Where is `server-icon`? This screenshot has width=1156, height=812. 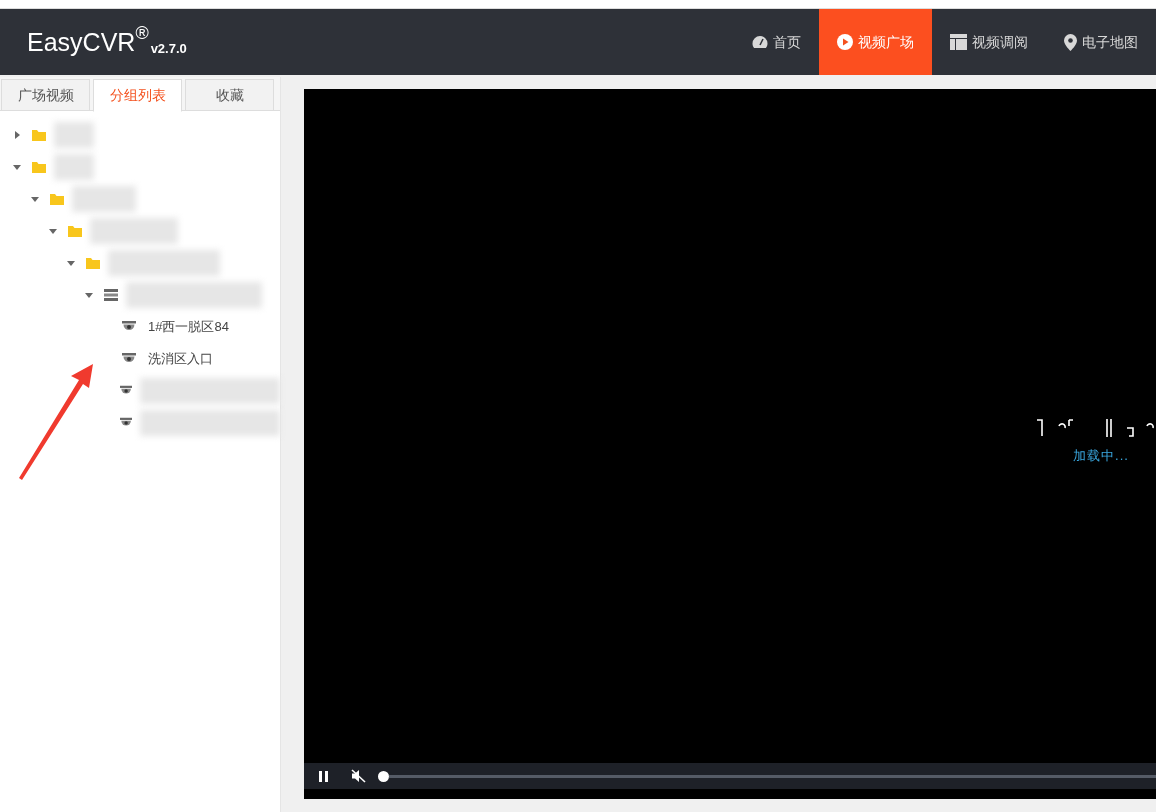 server-icon is located at coordinates (111, 295).